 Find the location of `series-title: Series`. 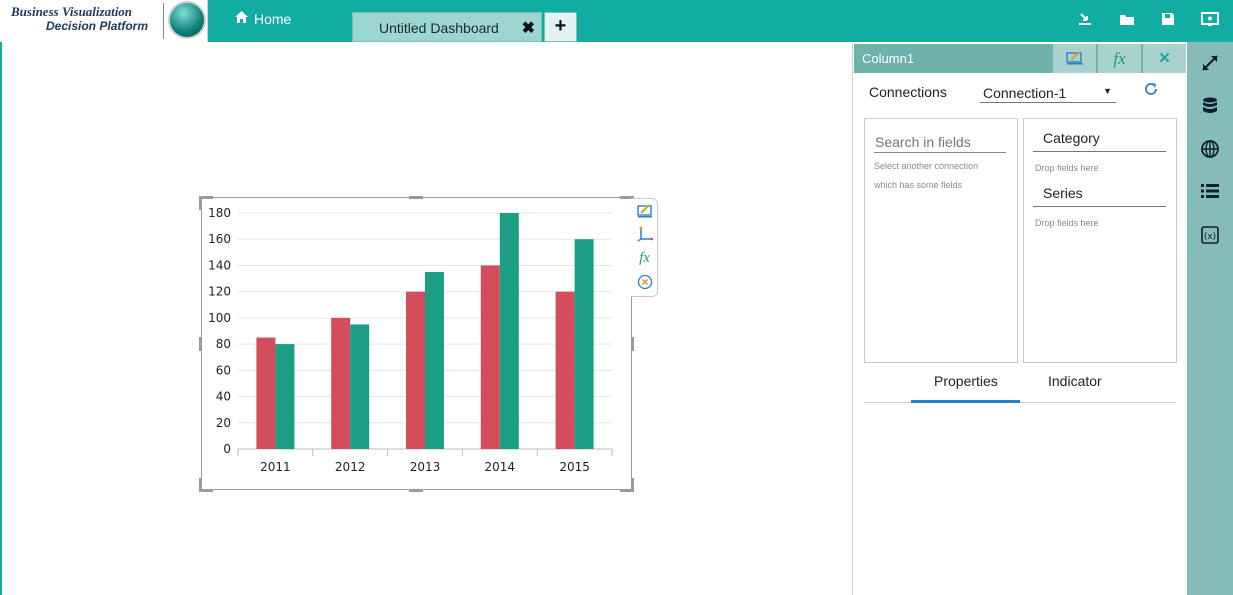

series-title: Series is located at coordinates (1099, 194).